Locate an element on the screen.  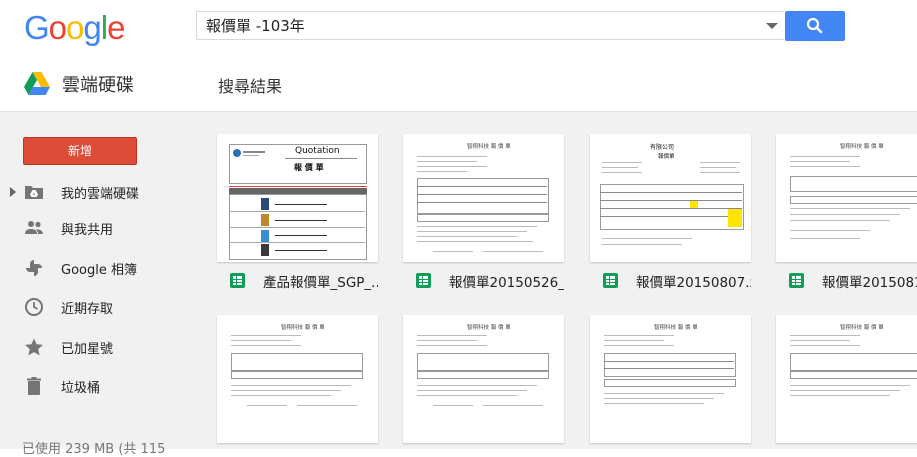
search-button is located at coordinates (815, 26).